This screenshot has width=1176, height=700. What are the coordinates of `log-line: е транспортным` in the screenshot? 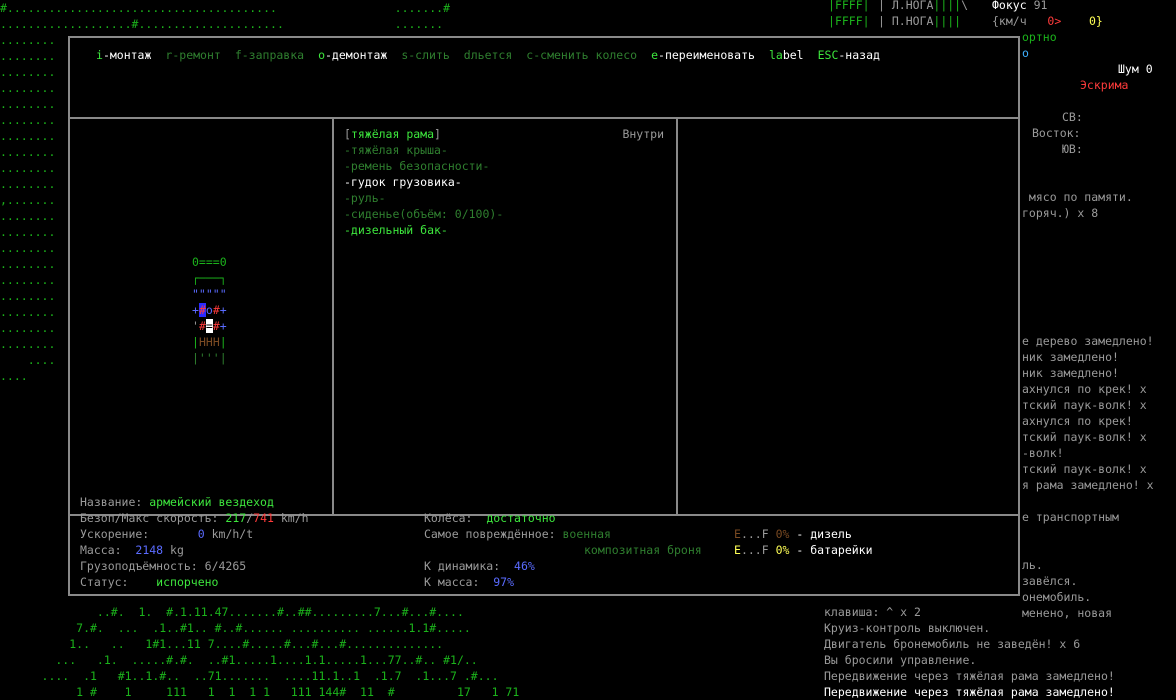 It's located at (1070, 517).